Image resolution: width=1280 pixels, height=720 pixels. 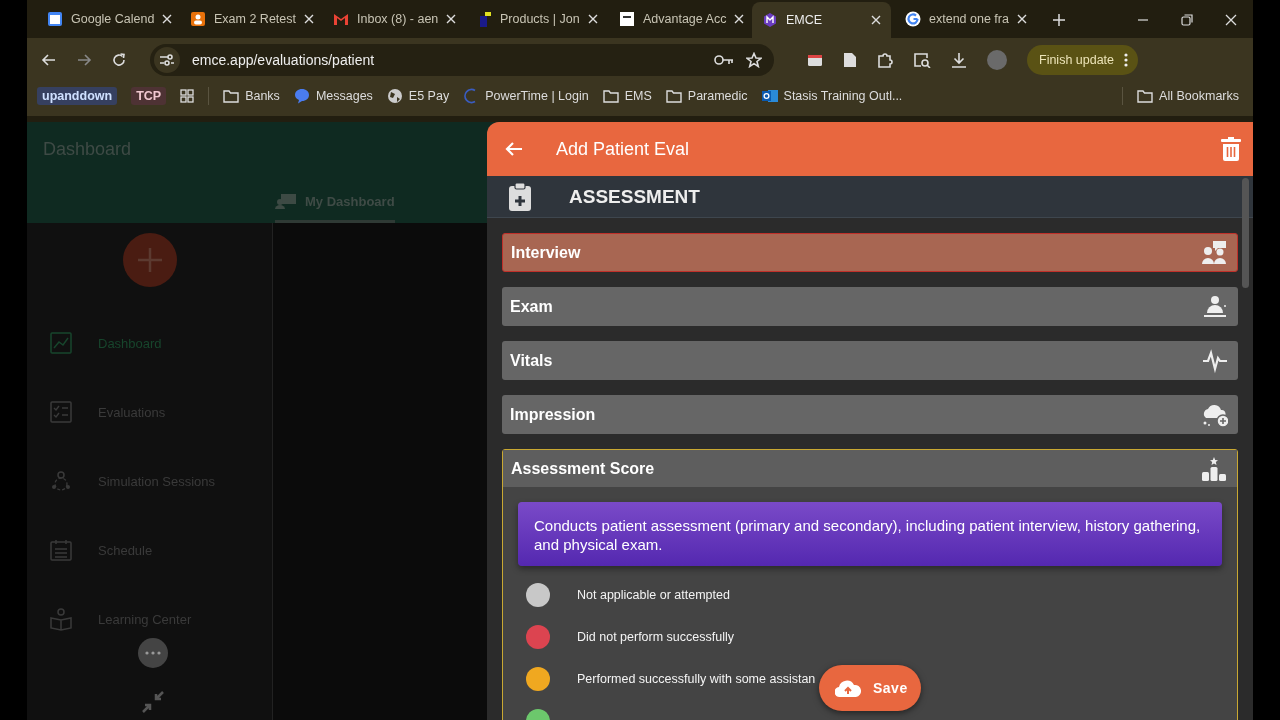 I want to click on people-chat-icon, so click(x=1214, y=252).